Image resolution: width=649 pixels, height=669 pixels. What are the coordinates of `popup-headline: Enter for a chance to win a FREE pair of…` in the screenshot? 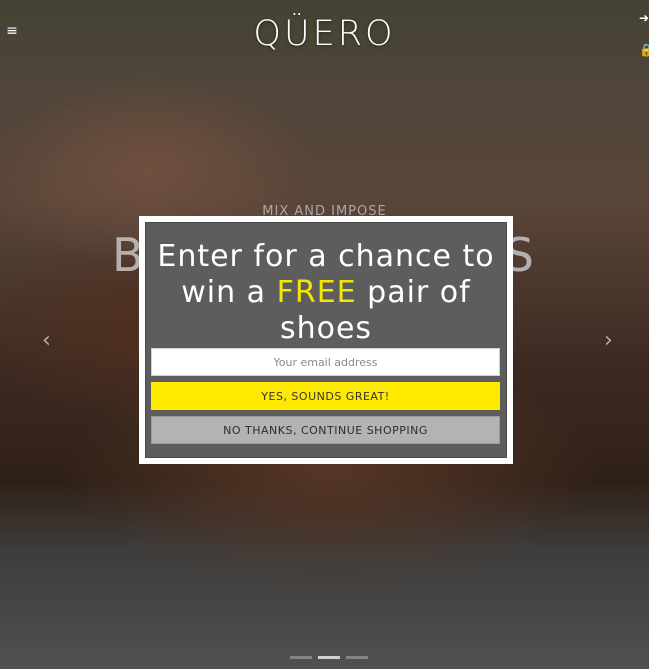 It's located at (326, 293).